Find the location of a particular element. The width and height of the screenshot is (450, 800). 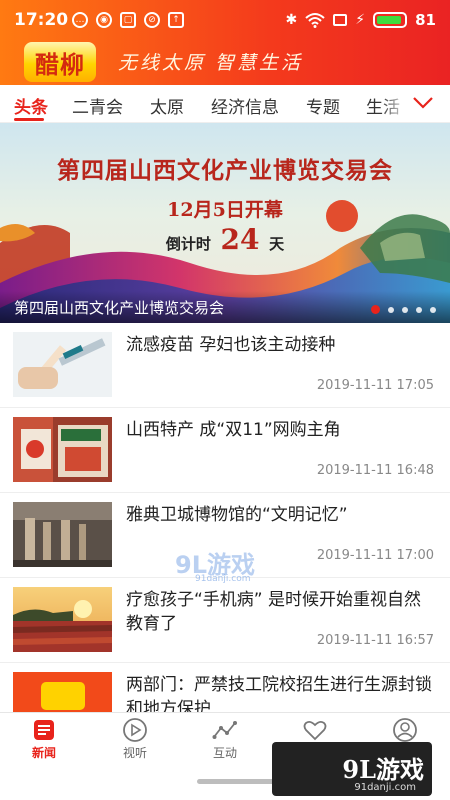

block-icon: ⊘ is located at coordinates (152, 20).